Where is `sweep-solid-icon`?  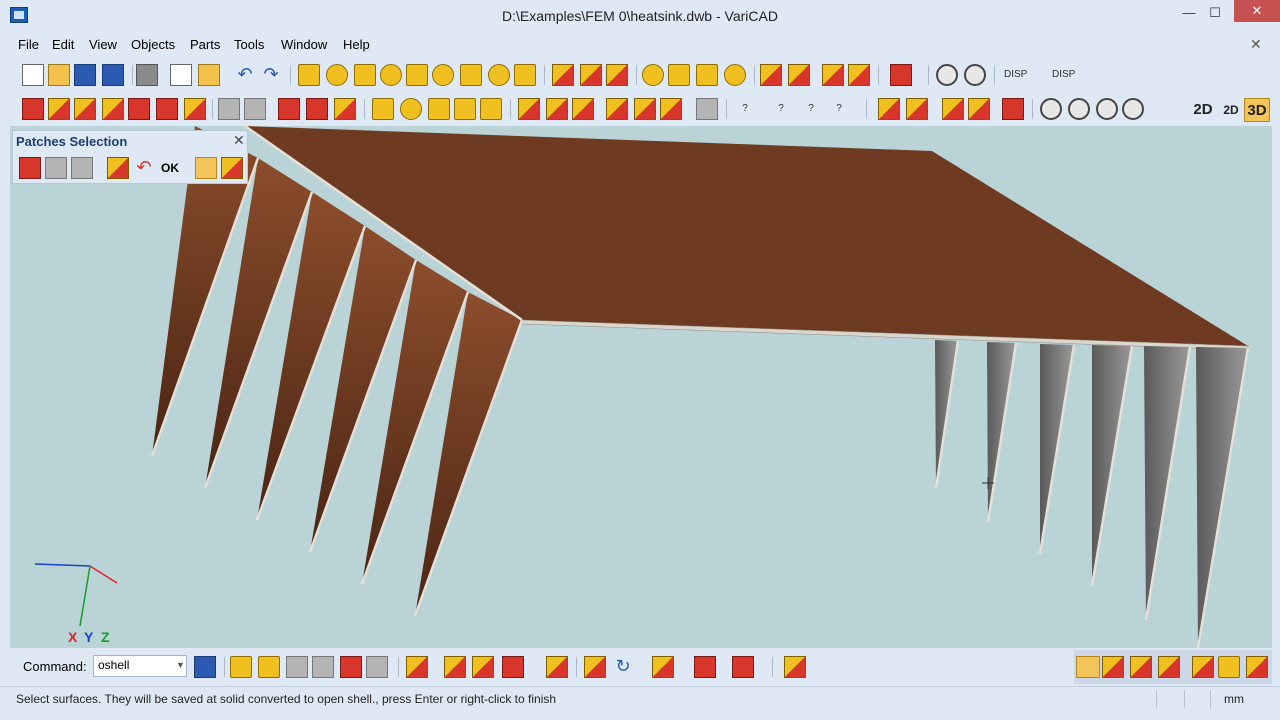
sweep-solid-icon is located at coordinates (471, 75).